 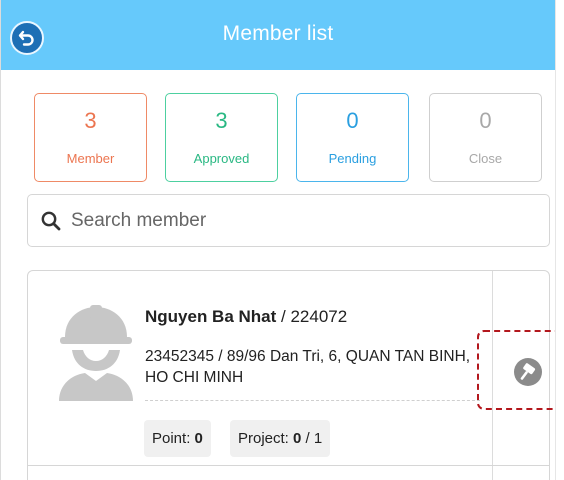 I want to click on search-input, so click(x=301, y=221).